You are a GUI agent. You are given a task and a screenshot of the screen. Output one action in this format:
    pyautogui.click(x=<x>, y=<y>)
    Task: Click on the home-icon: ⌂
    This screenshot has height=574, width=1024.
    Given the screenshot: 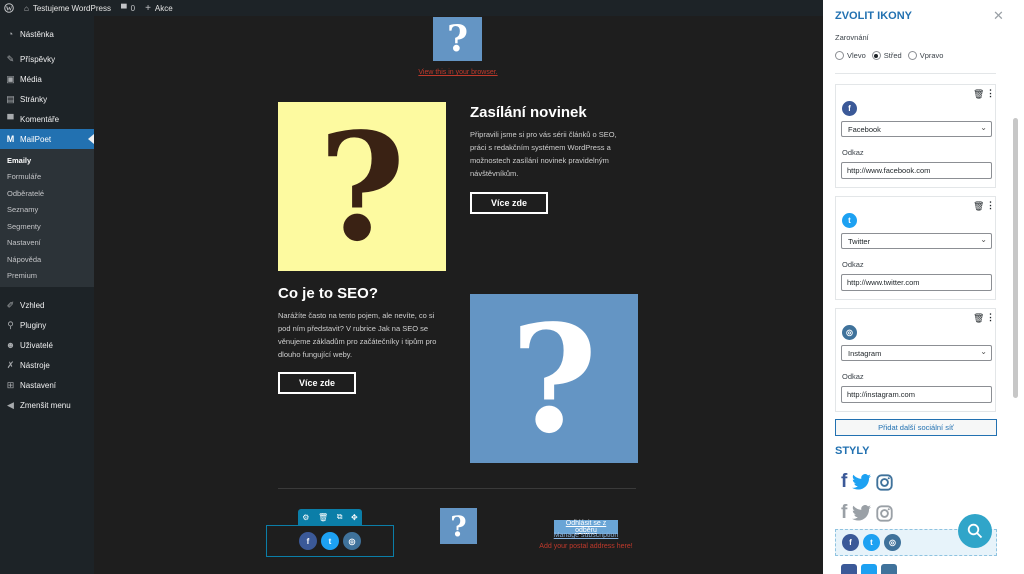 What is the action you would take?
    pyautogui.click(x=26, y=8)
    